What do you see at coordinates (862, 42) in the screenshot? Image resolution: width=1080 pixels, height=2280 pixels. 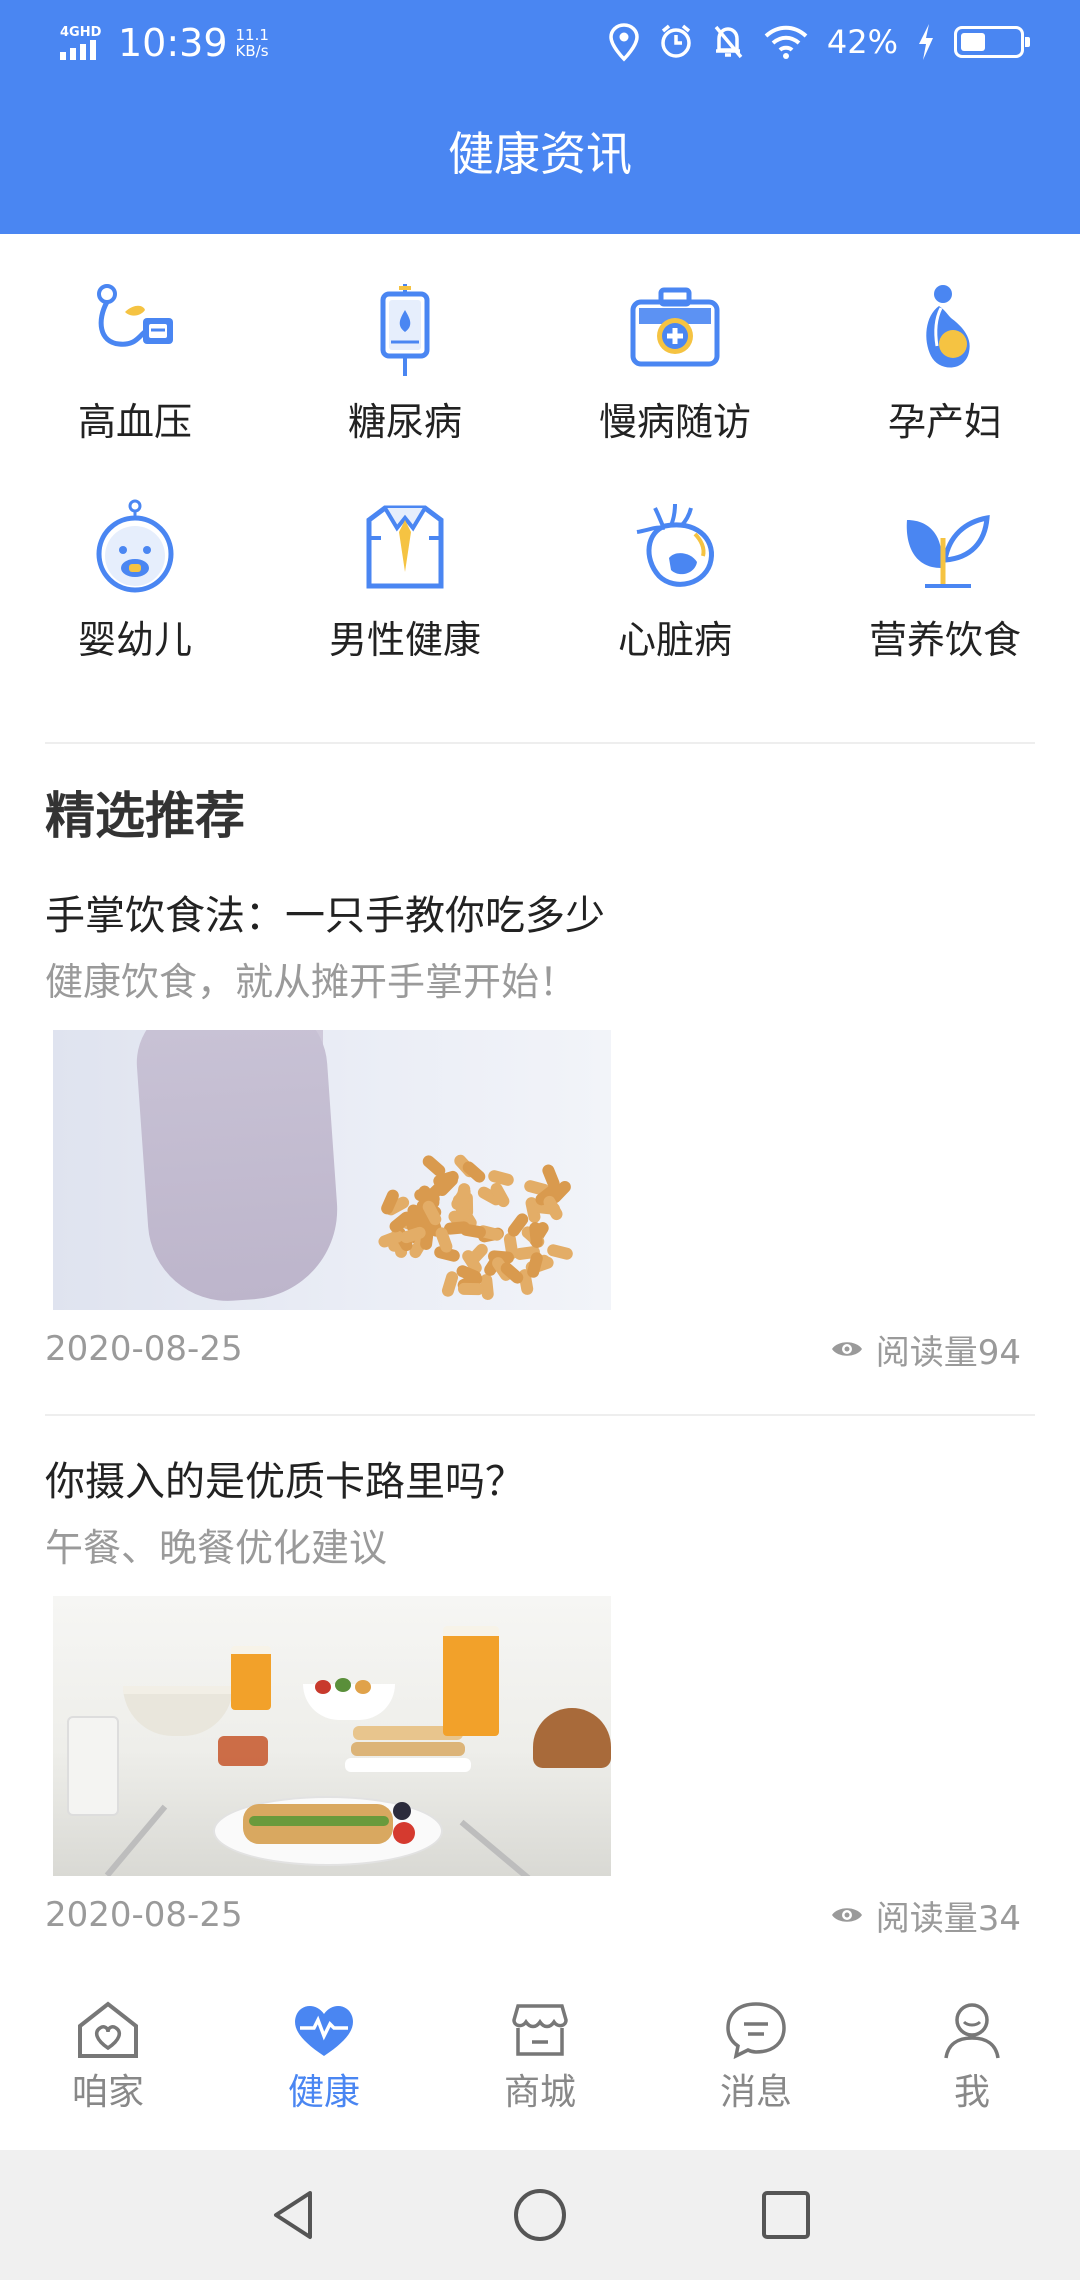 I see `battery-percent: 42%` at bounding box center [862, 42].